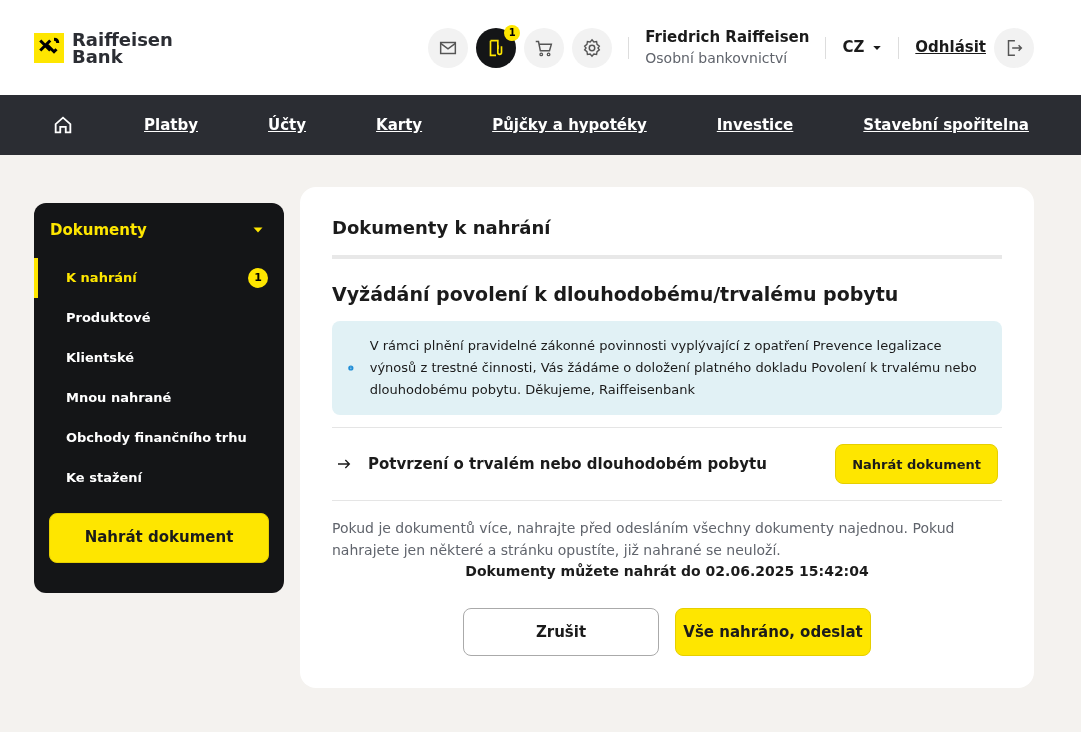 The image size is (1081, 732). Describe the element at coordinates (512, 32) in the screenshot. I see `notification-badge: 1` at that location.